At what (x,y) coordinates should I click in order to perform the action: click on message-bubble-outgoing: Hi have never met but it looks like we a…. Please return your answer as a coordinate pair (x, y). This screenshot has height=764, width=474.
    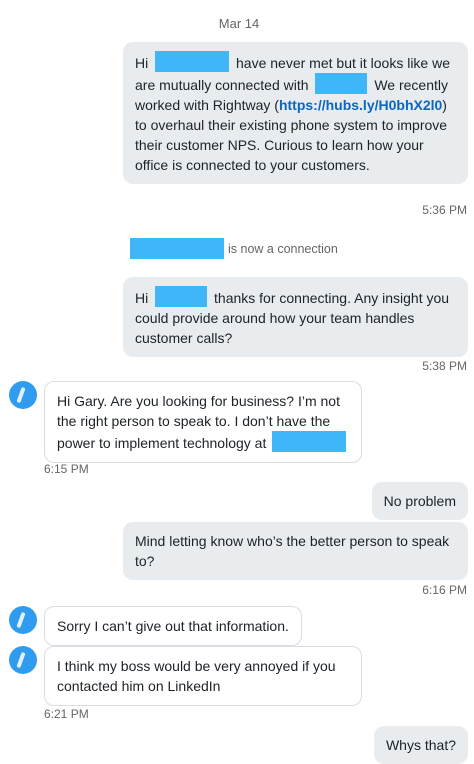
    Looking at the image, I should click on (295, 113).